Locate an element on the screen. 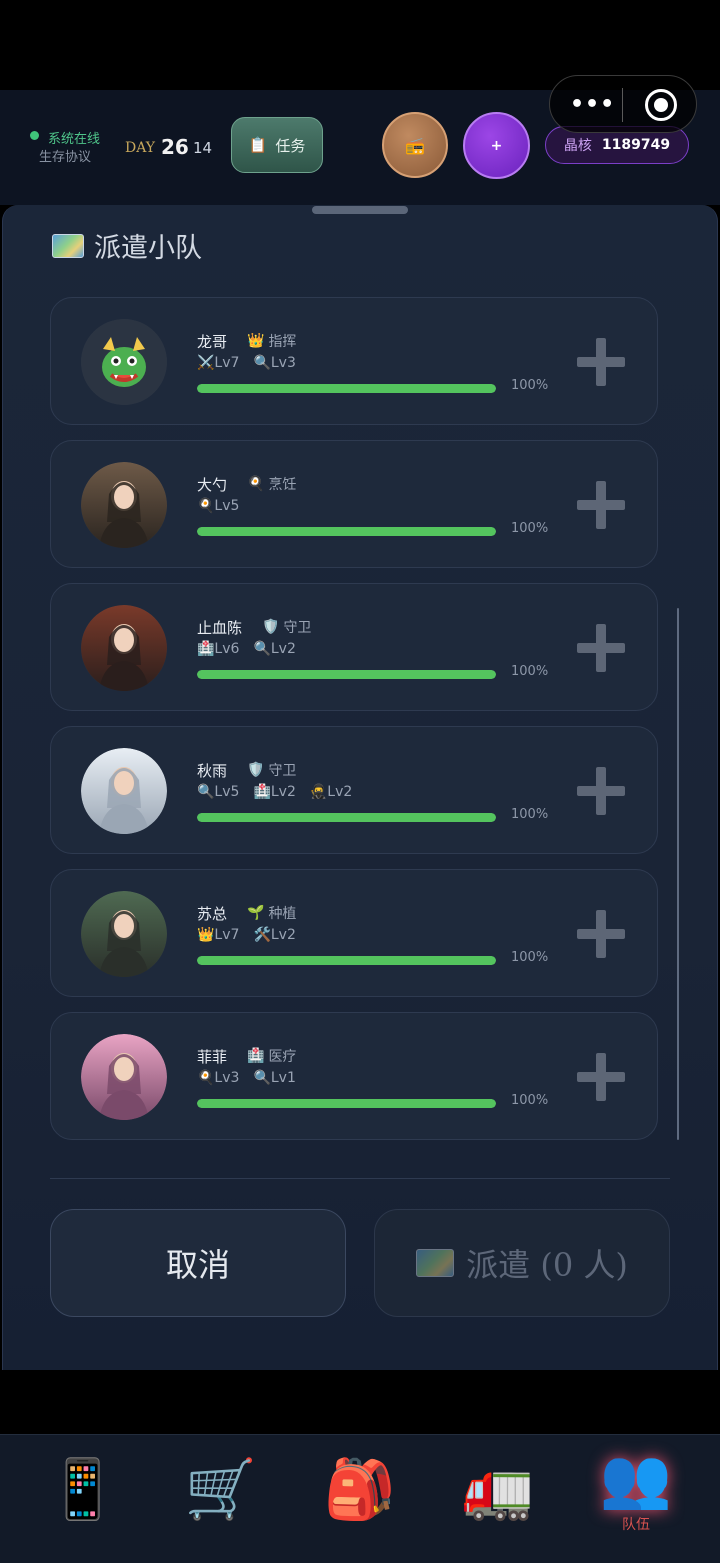 This screenshot has height=1563, width=720. nav-item-backpack: 🎒 is located at coordinates (360, 1490).